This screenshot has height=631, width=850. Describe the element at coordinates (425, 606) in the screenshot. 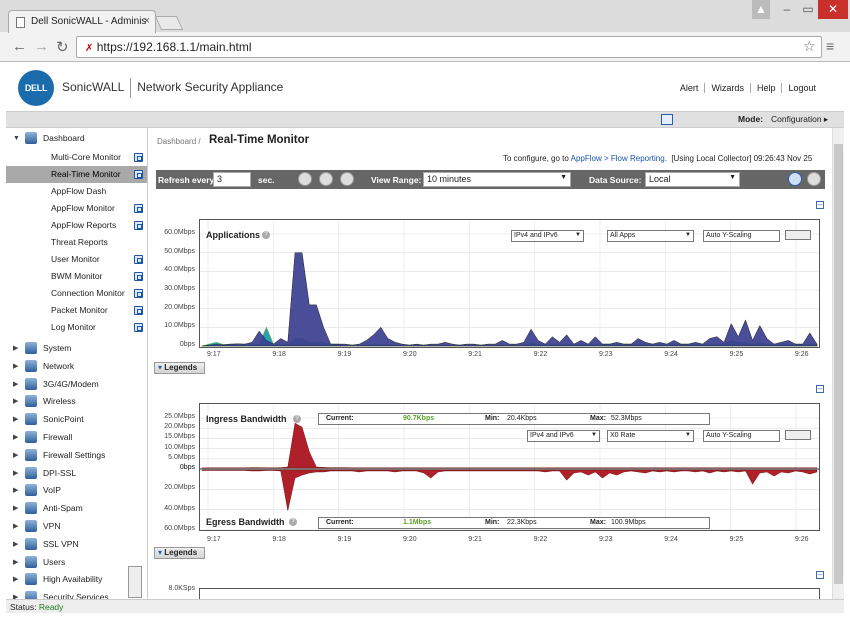

I see `status-bar: Status: Ready` at that location.